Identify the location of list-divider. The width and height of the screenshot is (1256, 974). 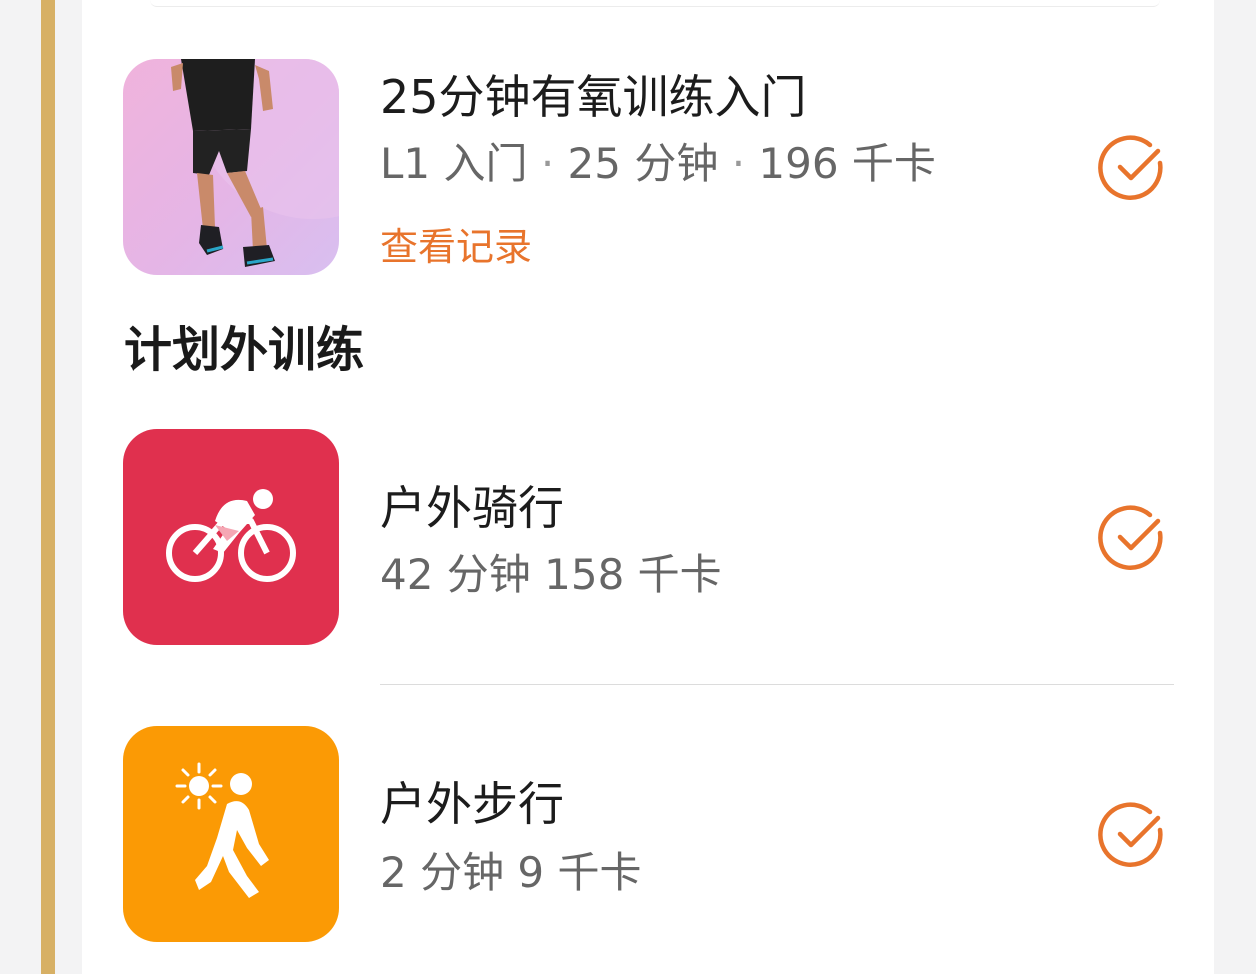
(777, 684).